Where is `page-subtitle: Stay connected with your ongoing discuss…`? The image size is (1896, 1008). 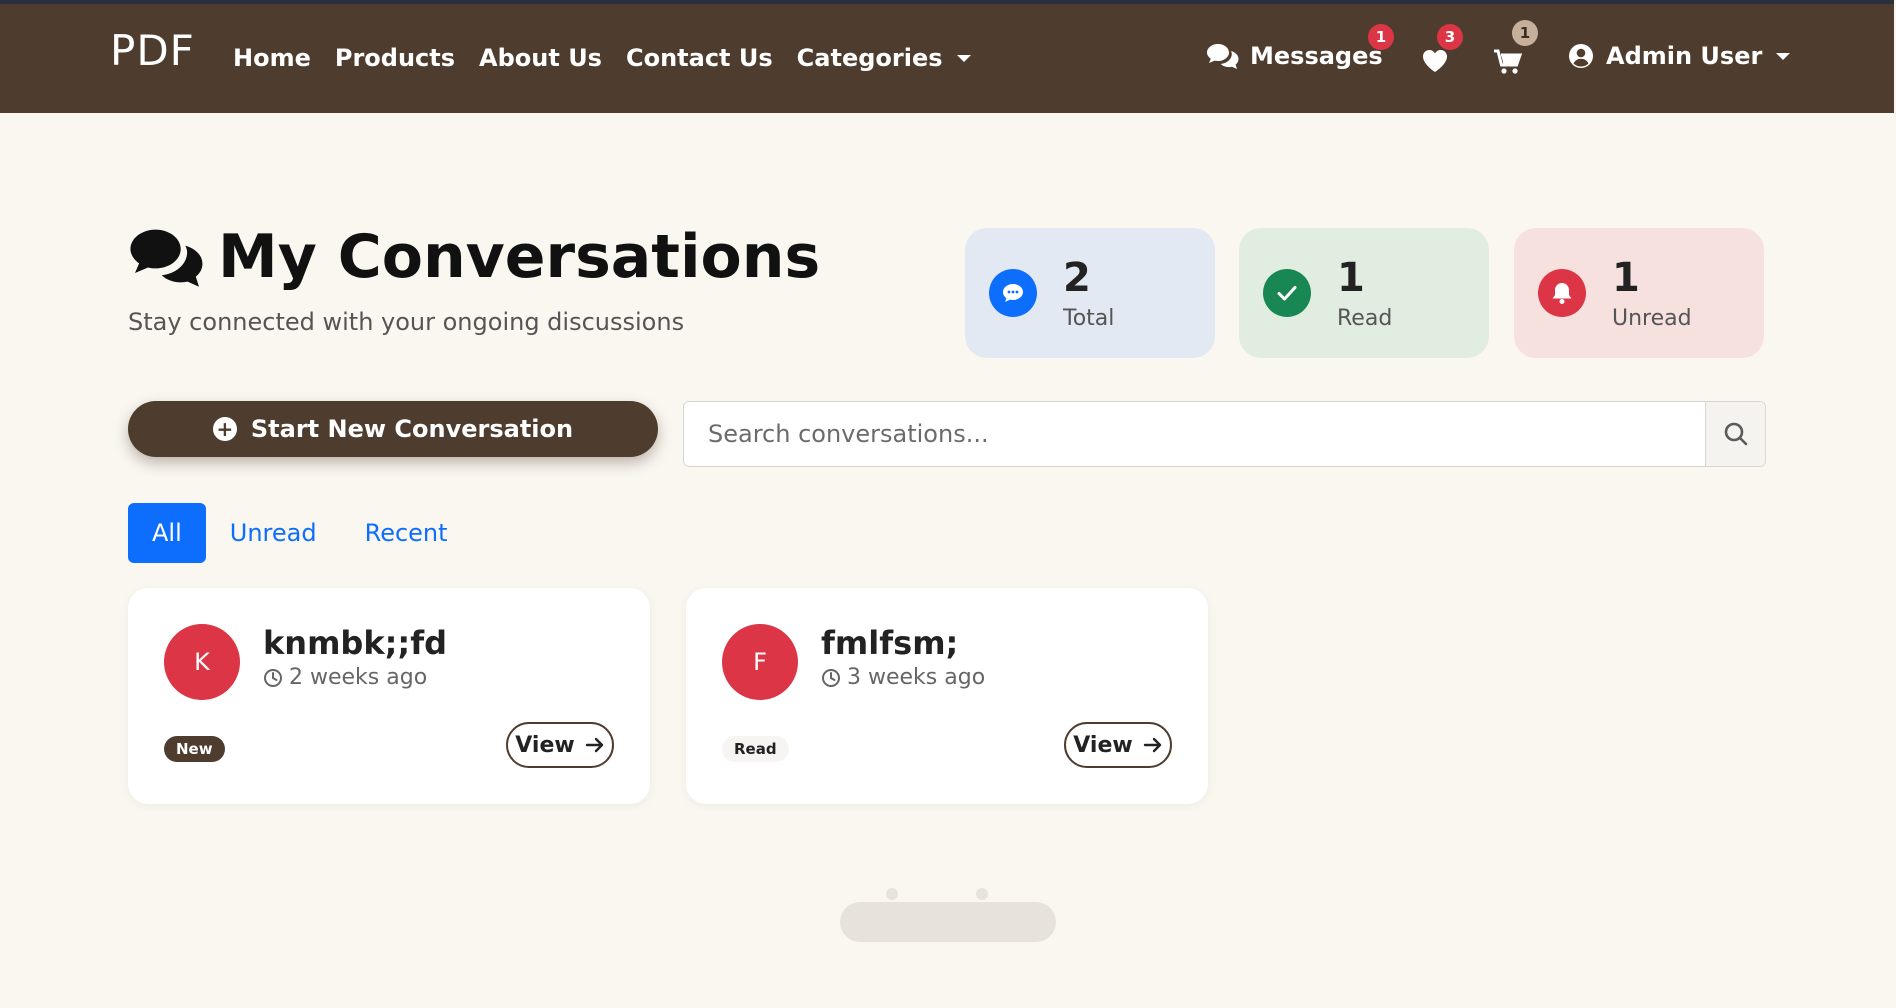
page-subtitle: Stay connected with your ongoing discuss… is located at coordinates (406, 322).